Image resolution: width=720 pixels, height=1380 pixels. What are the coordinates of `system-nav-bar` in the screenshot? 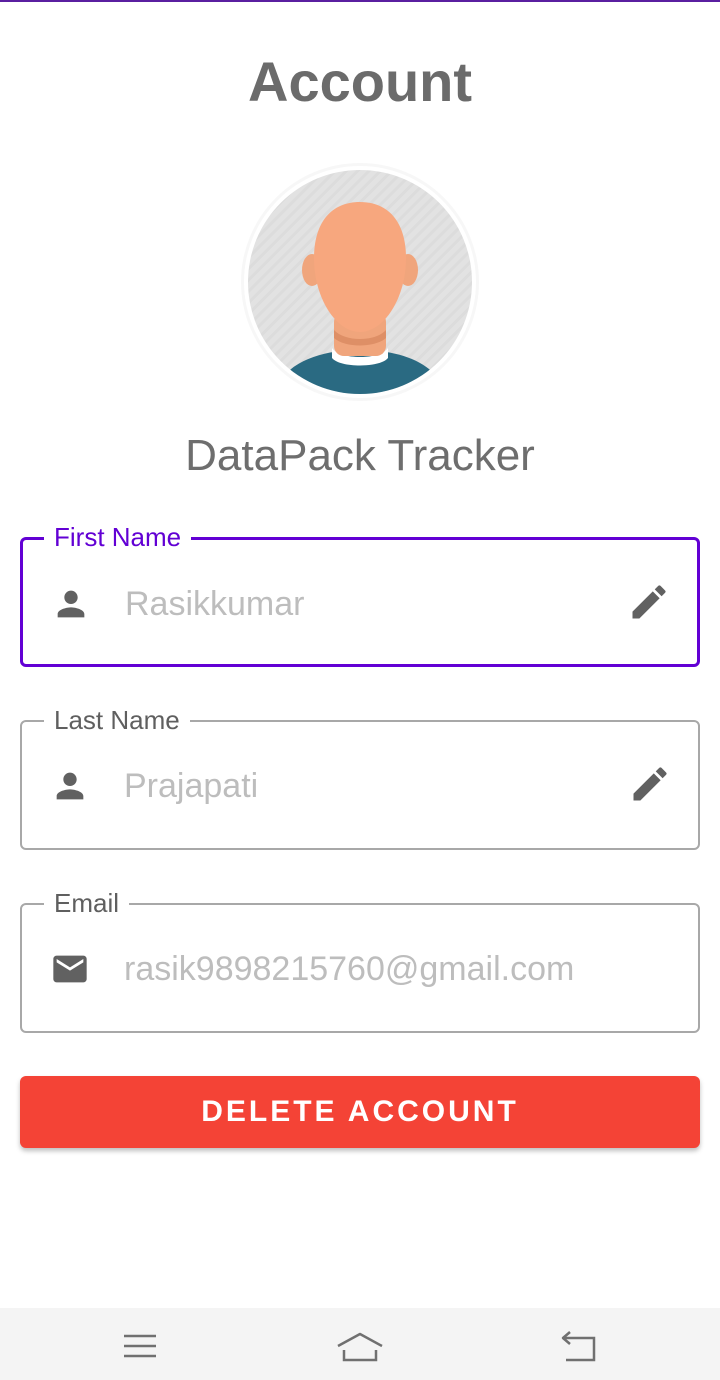 It's located at (360, 1344).